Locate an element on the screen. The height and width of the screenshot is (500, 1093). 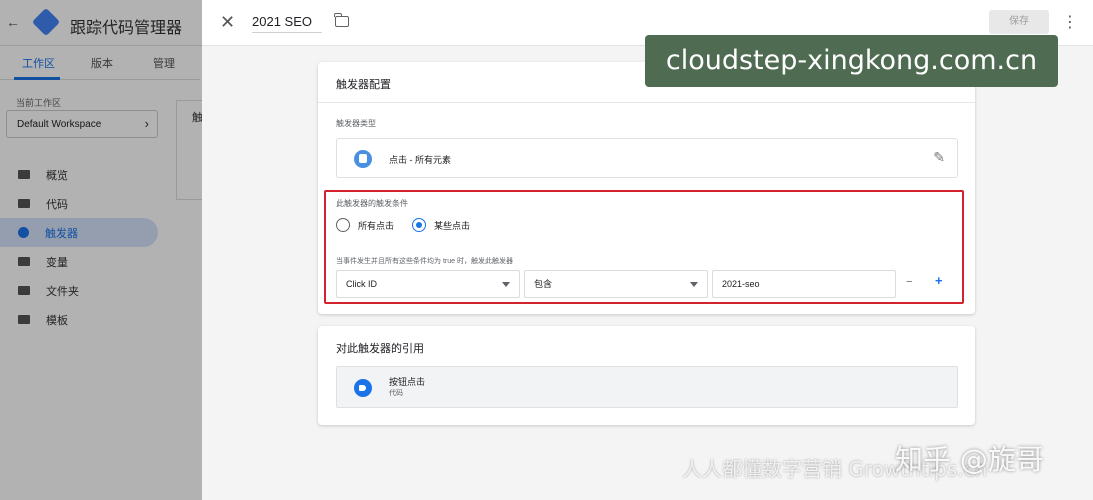
folder-icon is located at coordinates (341, 20).